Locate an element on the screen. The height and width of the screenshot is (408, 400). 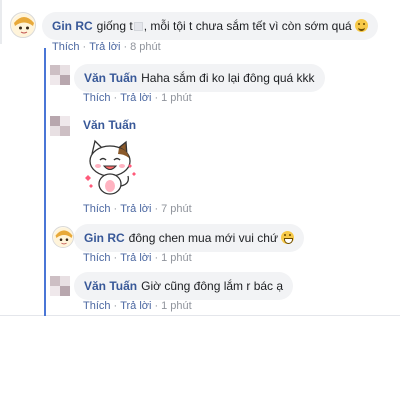
comment-text: Haha sắm đi ko lại đông quá kkk is located at coordinates (228, 78).